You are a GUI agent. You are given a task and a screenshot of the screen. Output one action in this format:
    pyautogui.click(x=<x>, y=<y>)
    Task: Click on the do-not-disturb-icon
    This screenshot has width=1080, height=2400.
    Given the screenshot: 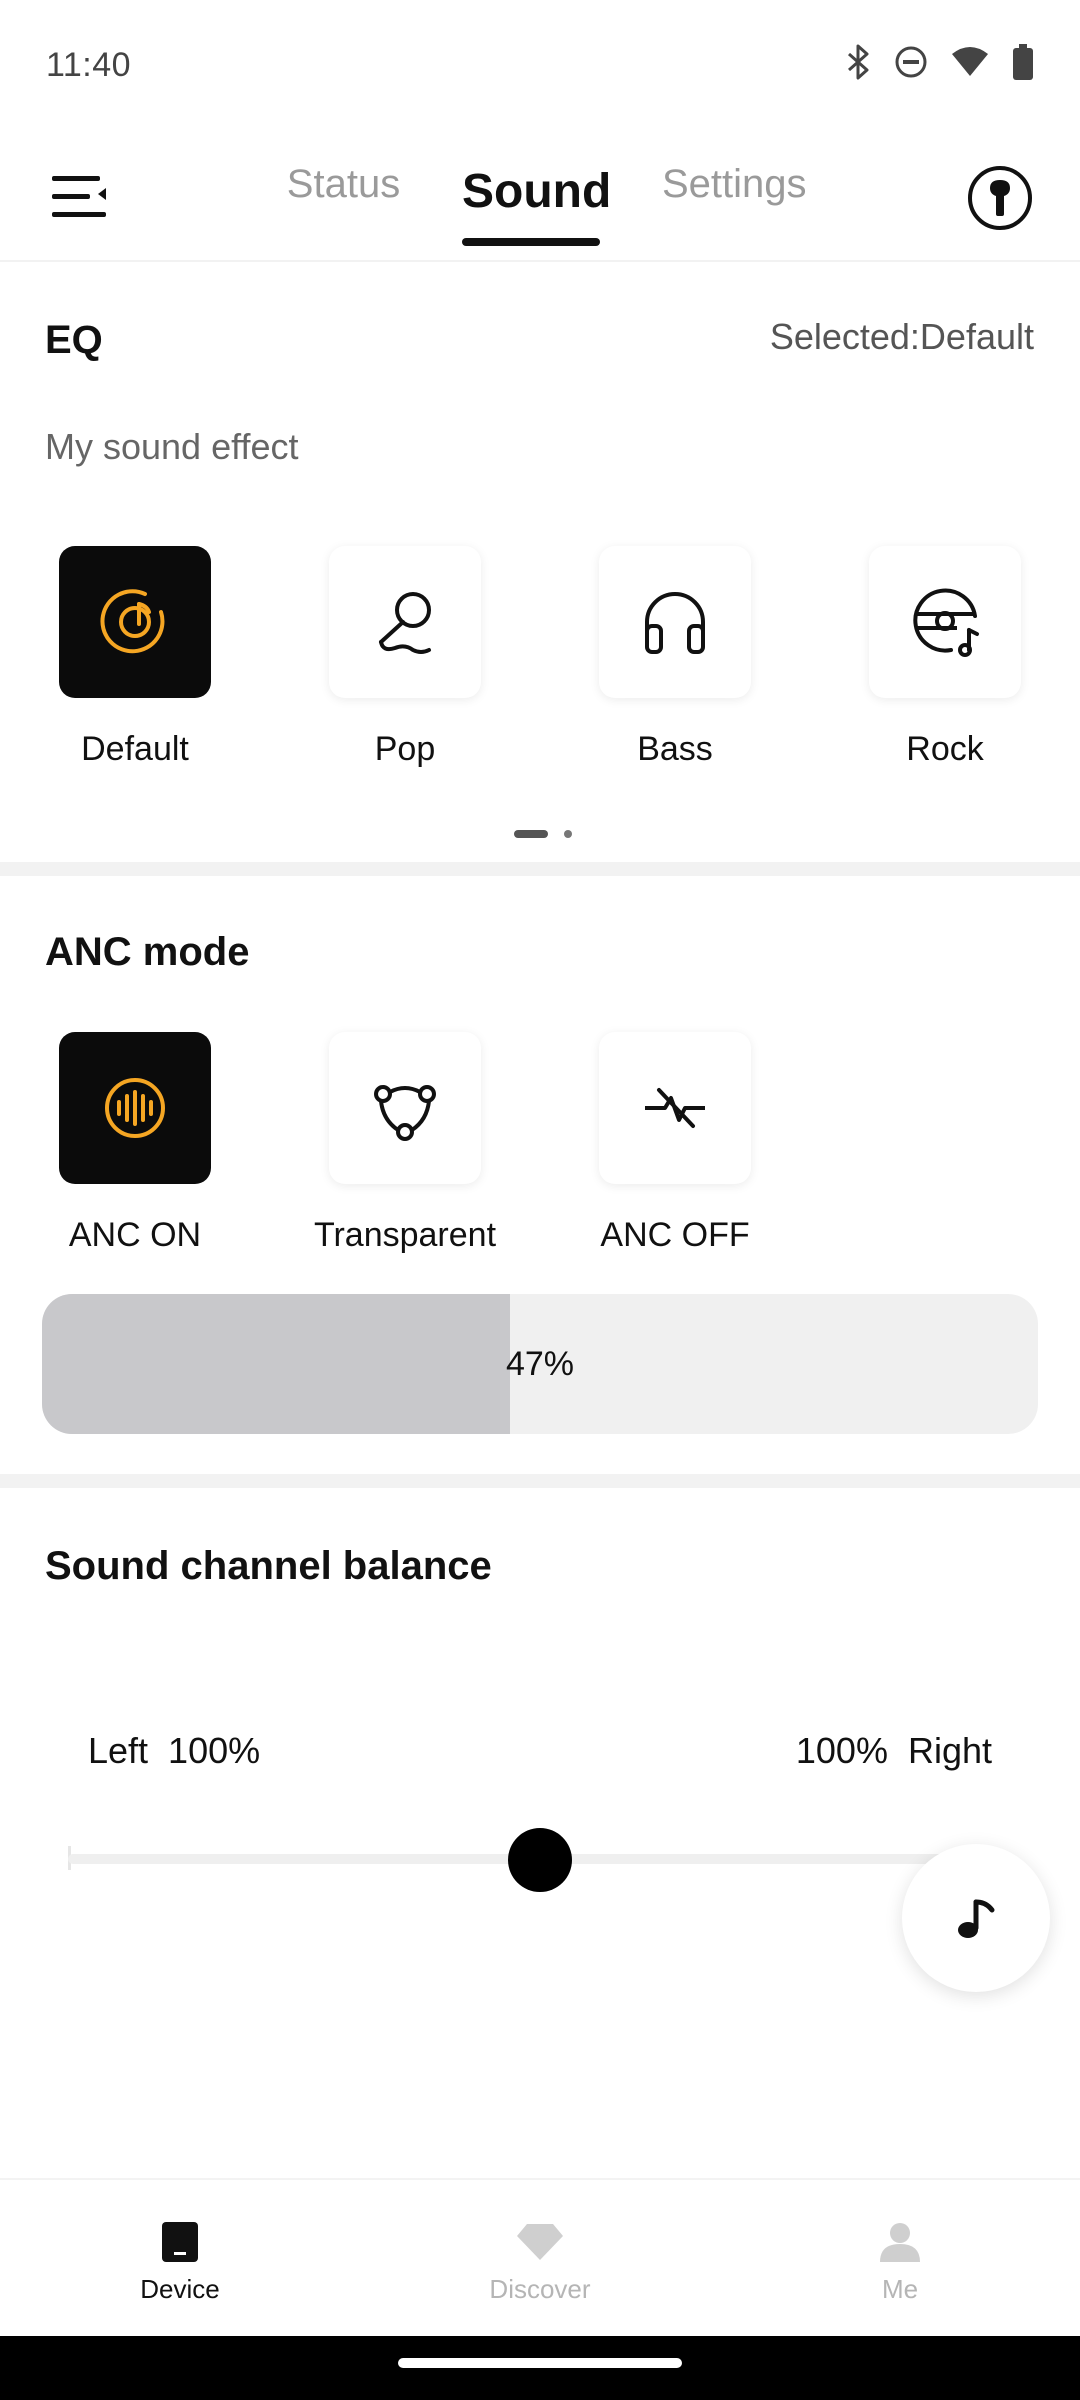 What is the action you would take?
    pyautogui.click(x=911, y=64)
    